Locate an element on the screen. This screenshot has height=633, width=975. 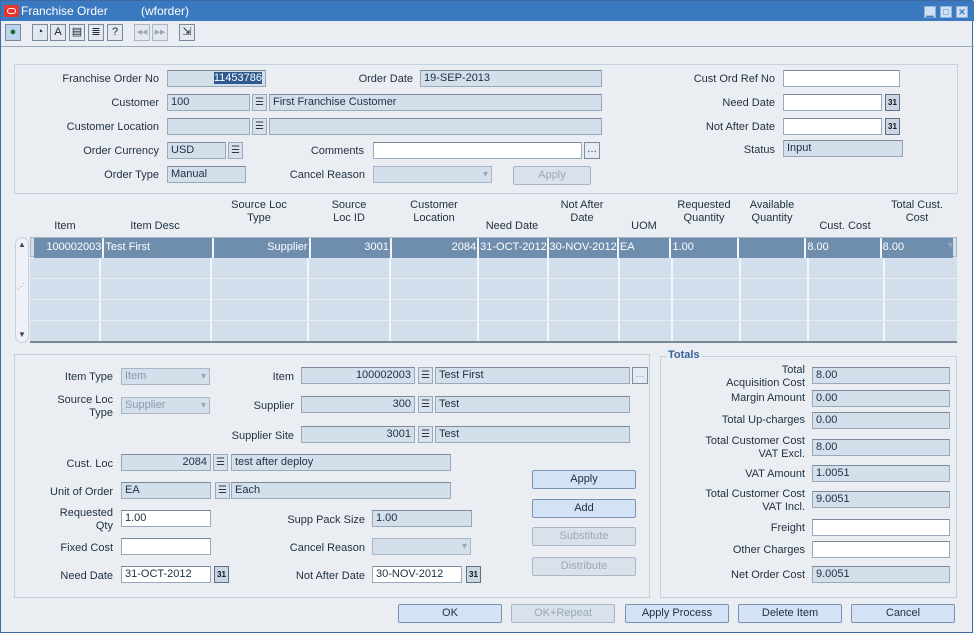
previous-record-icon: ◀◀ is located at coordinates (142, 32).